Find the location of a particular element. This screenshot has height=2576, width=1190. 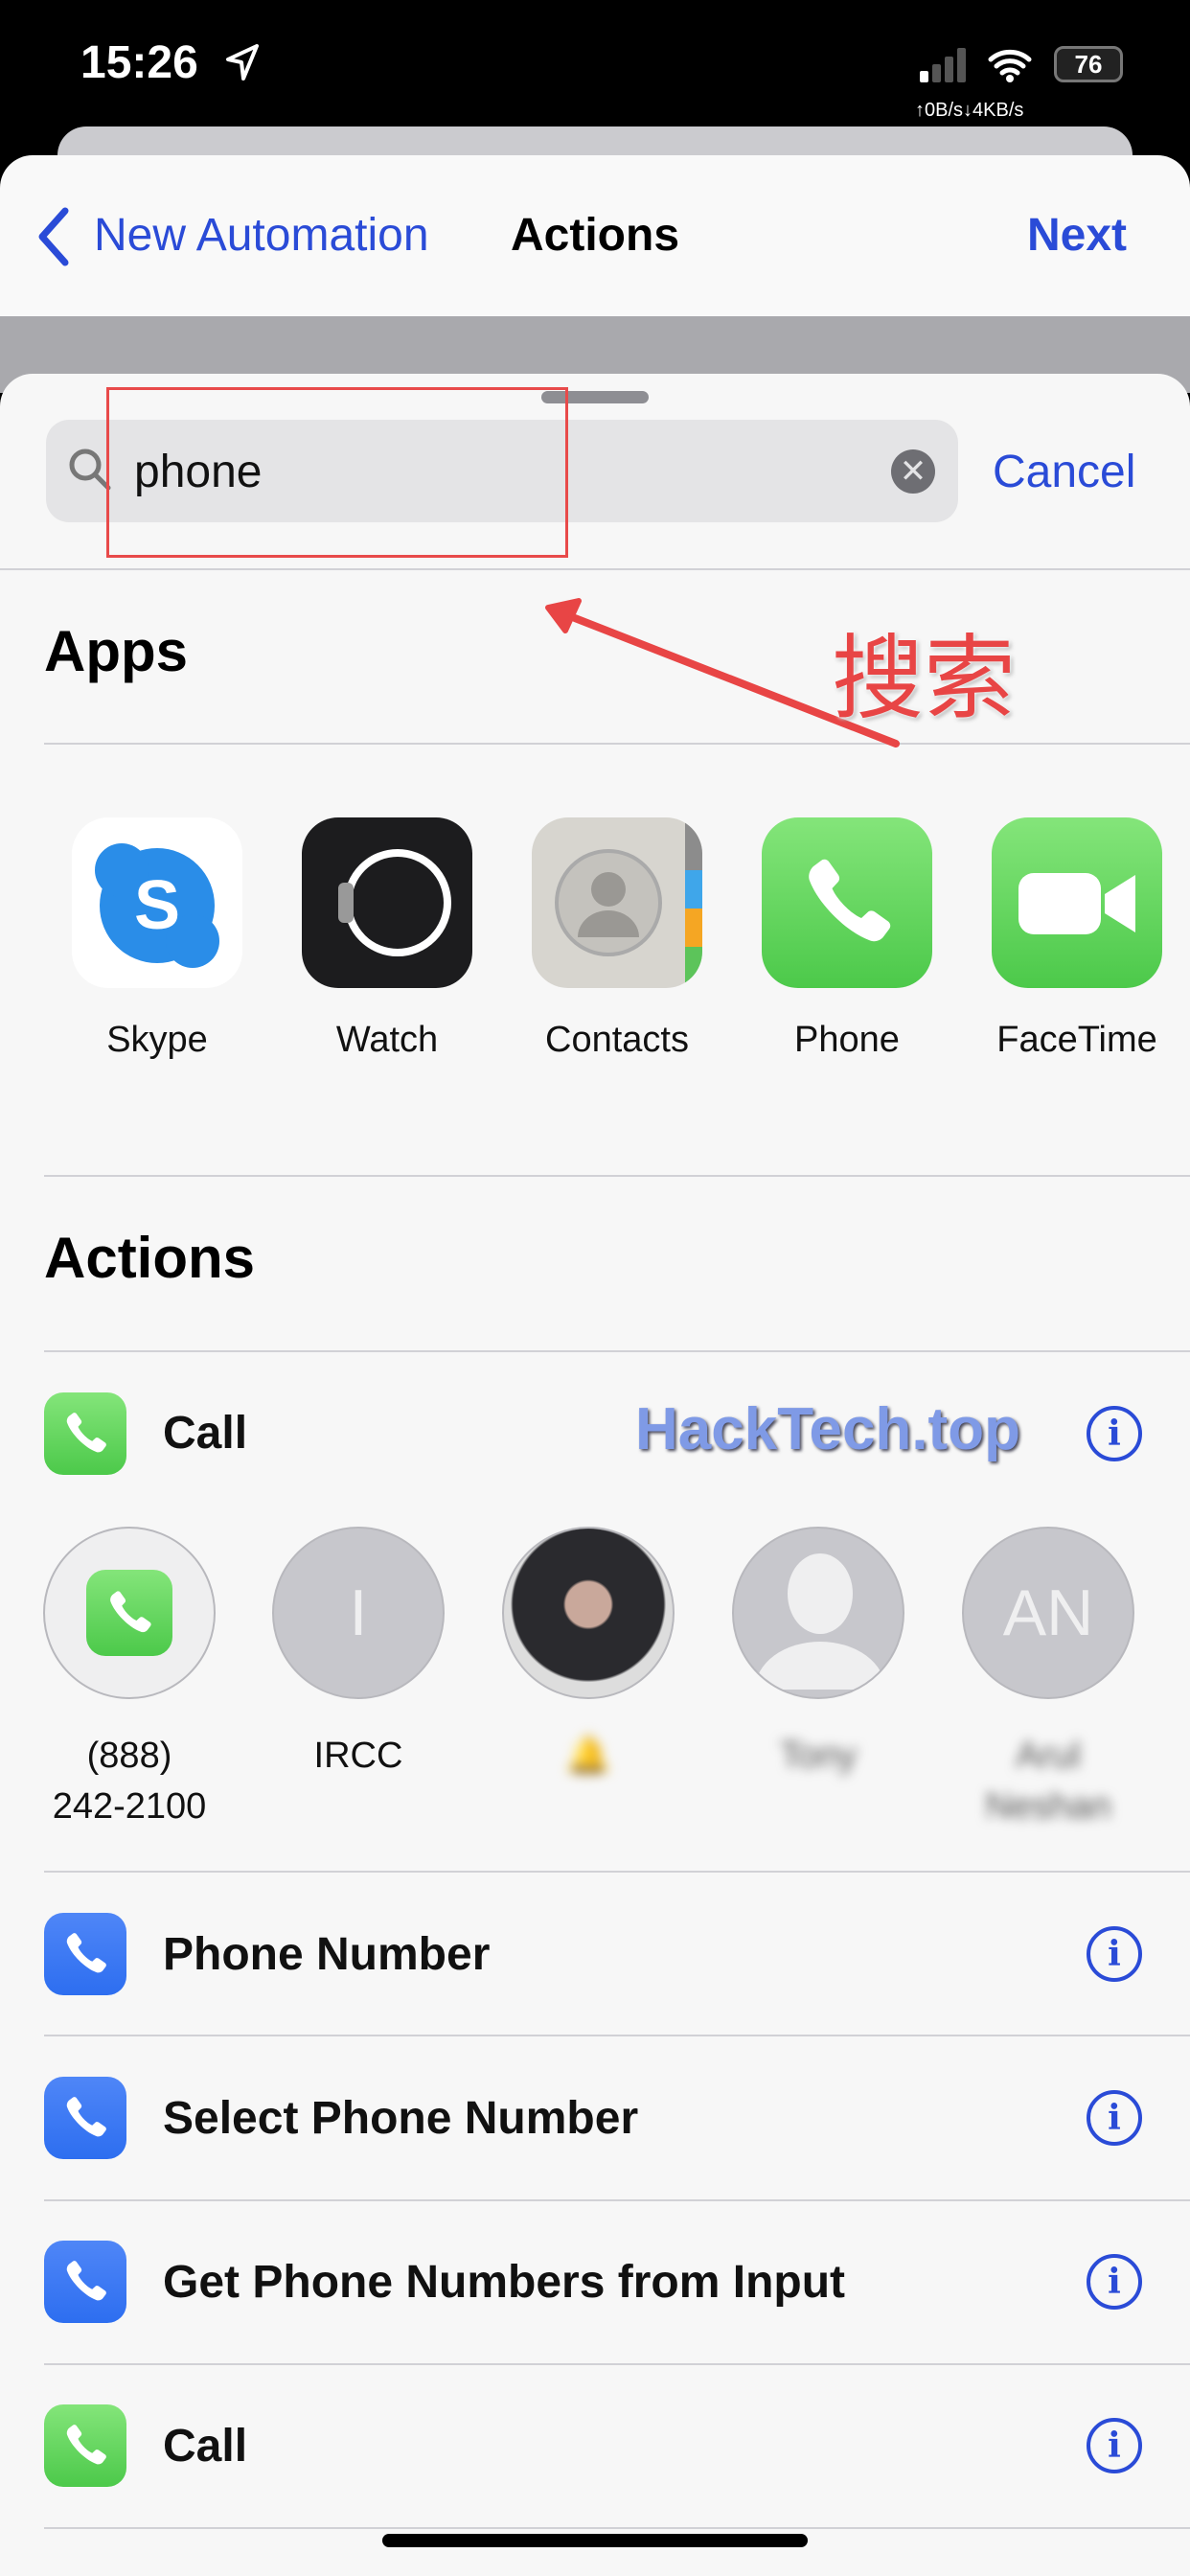

contact-avatar-photo is located at coordinates (589, 1613).